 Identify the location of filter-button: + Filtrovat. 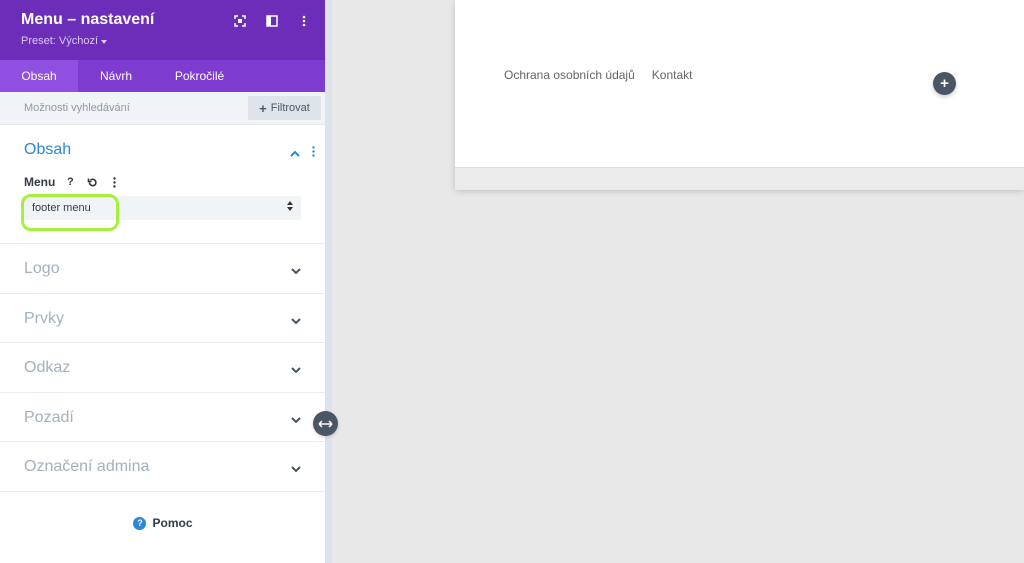
(284, 108).